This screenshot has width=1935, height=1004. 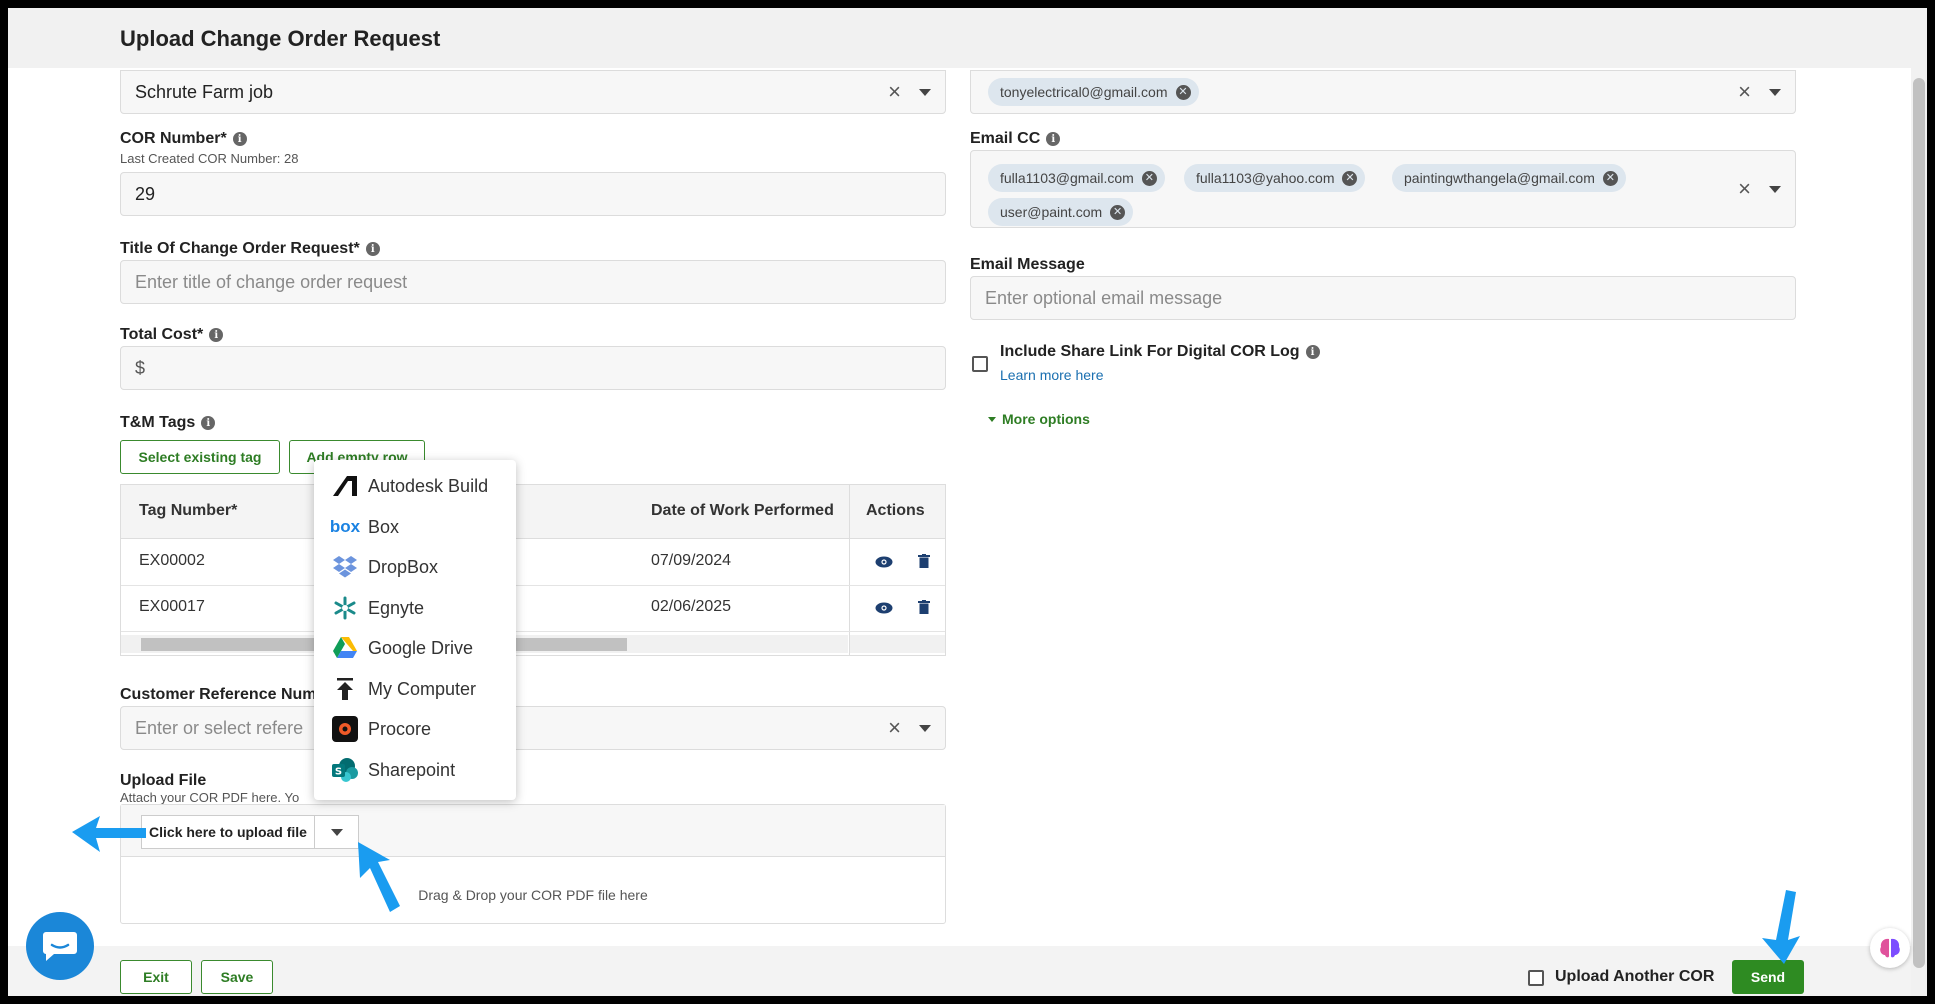 I want to click on cor-number-label-text: COR Number*, so click(x=173, y=138).